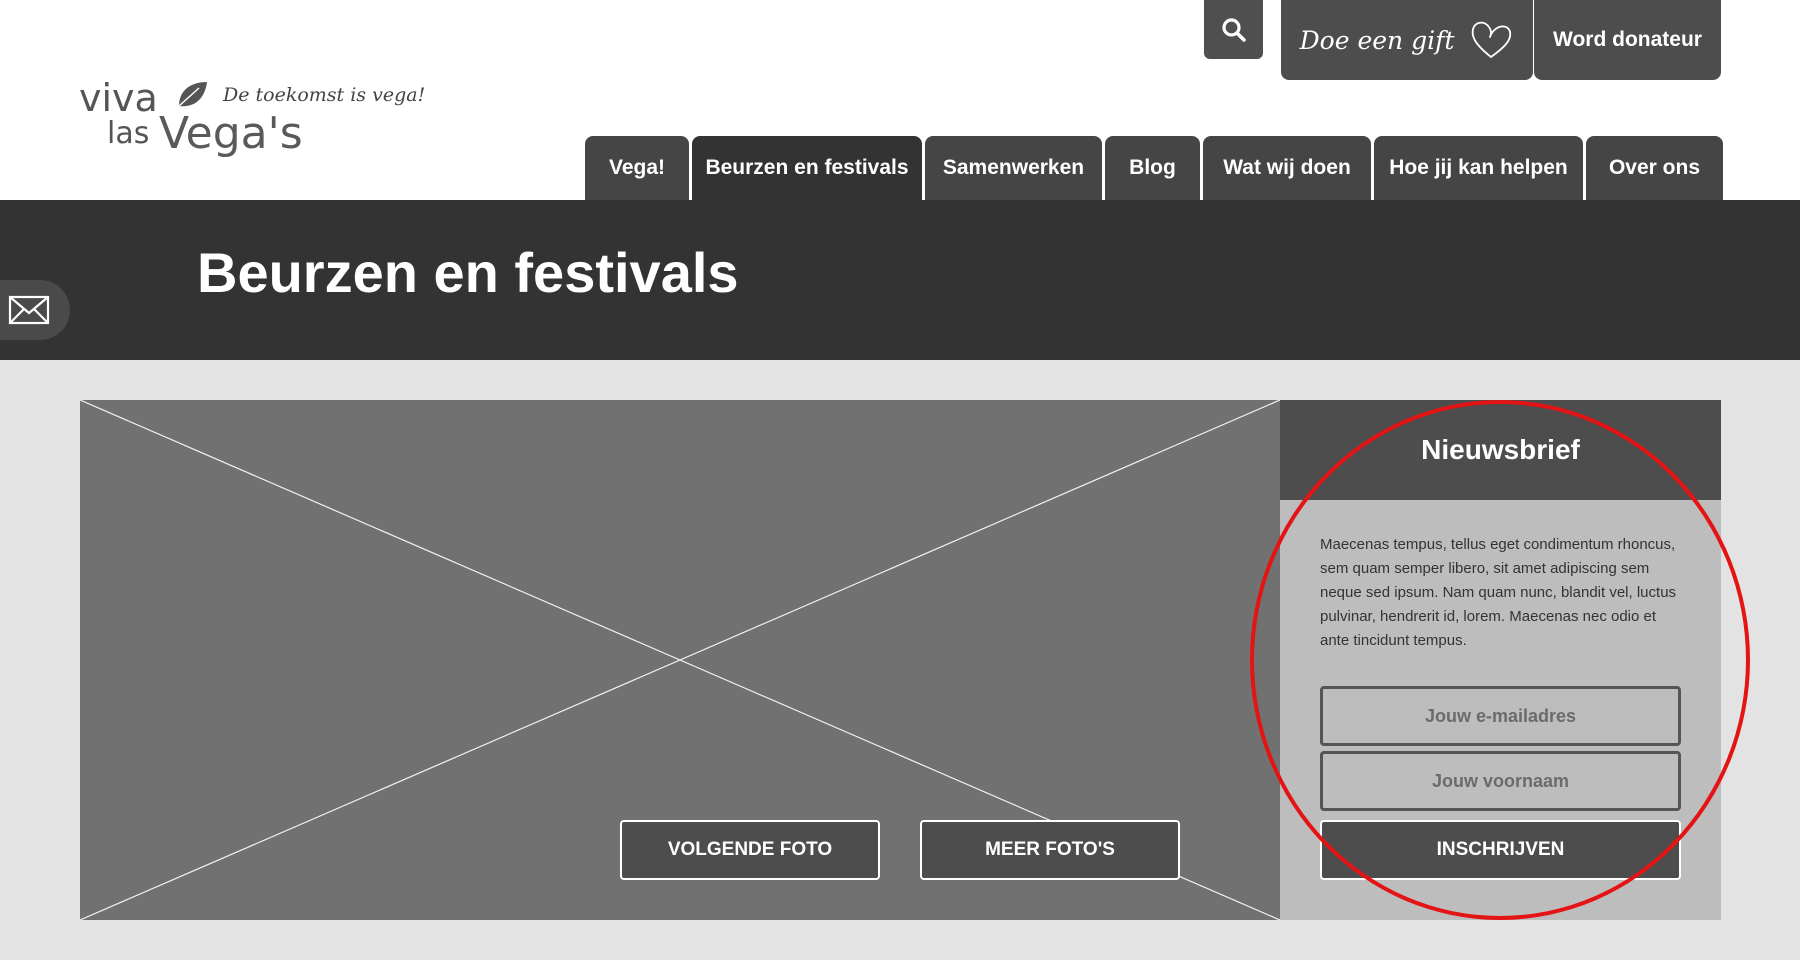 This screenshot has height=960, width=1800. What do you see at coordinates (128, 133) in the screenshot?
I see `logo-text-las: las` at bounding box center [128, 133].